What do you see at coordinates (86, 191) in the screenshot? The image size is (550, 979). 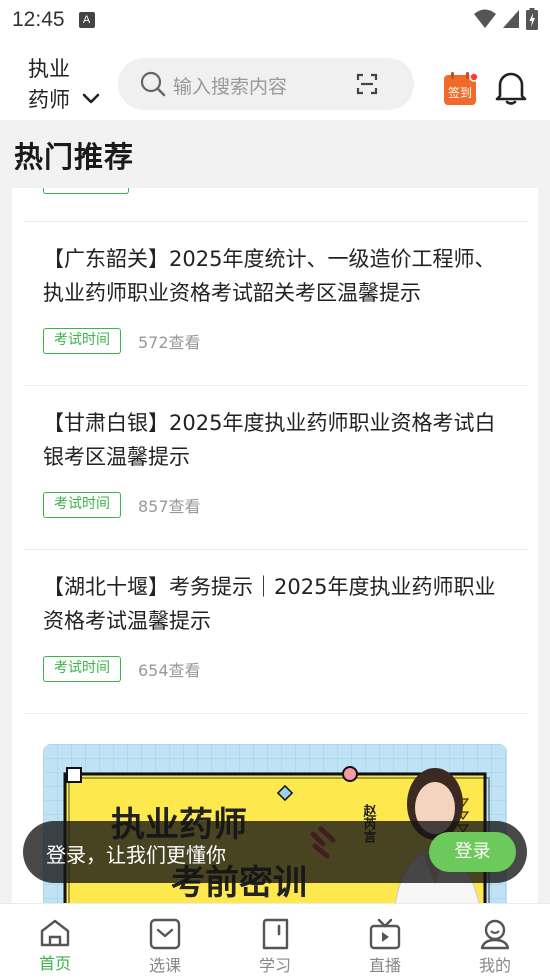 I see `partial-tag` at bounding box center [86, 191].